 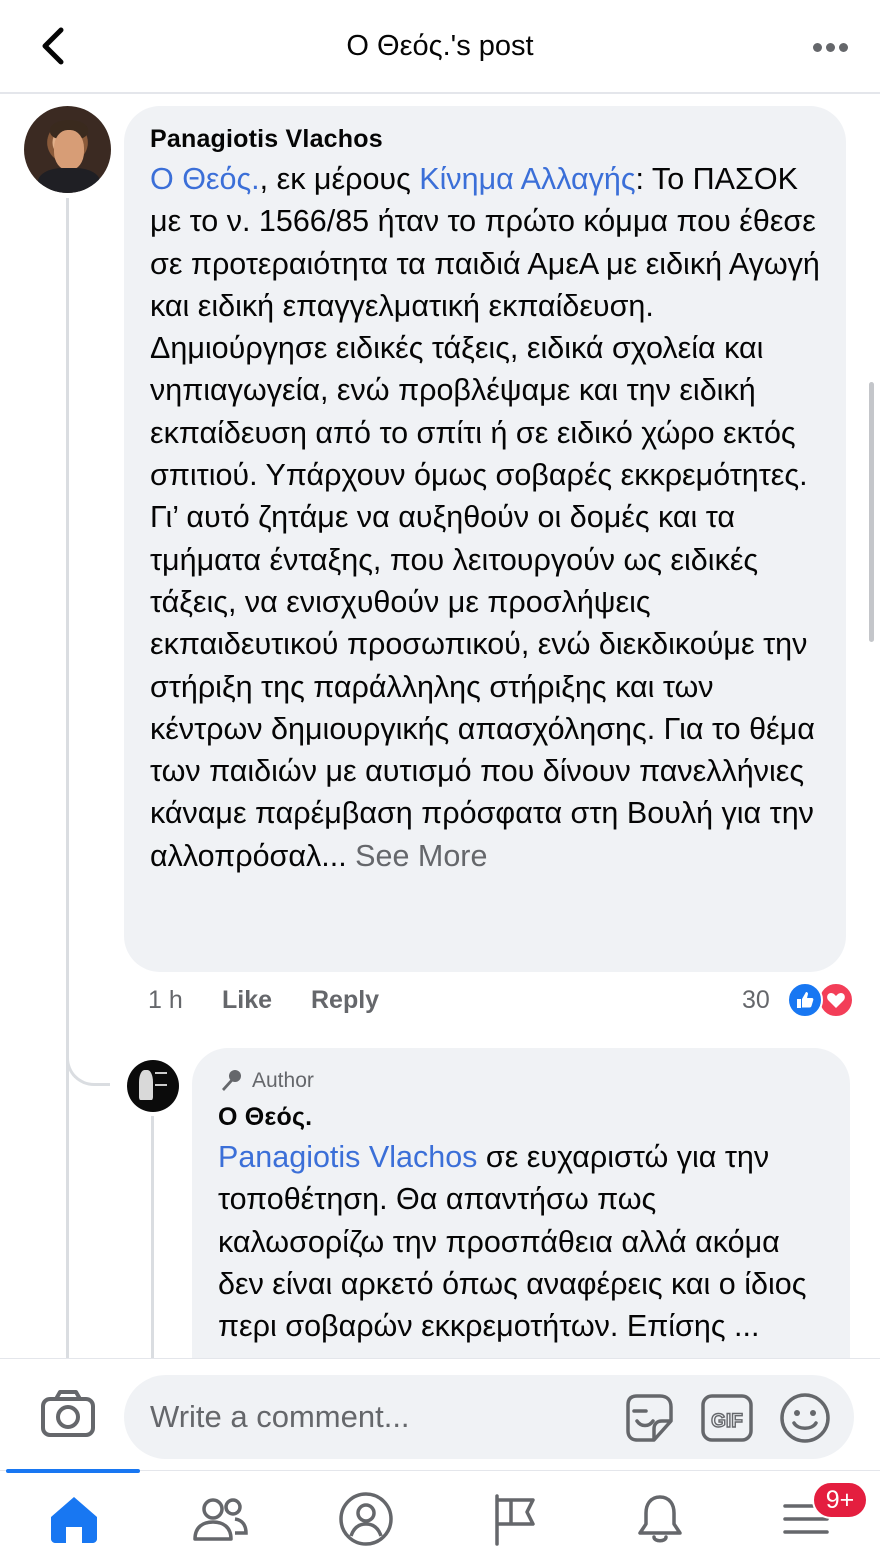 I want to click on more-horizontal-icon, so click(x=817, y=47).